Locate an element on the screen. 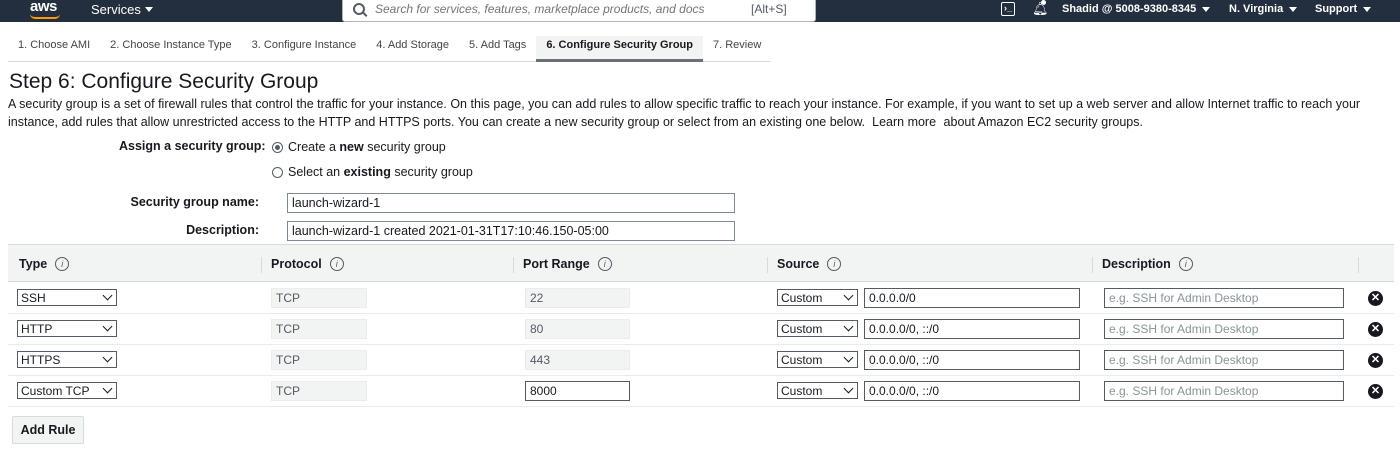 The height and width of the screenshot is (450, 1400). region-menu-button: N. Virginia is located at coordinates (1263, 9).